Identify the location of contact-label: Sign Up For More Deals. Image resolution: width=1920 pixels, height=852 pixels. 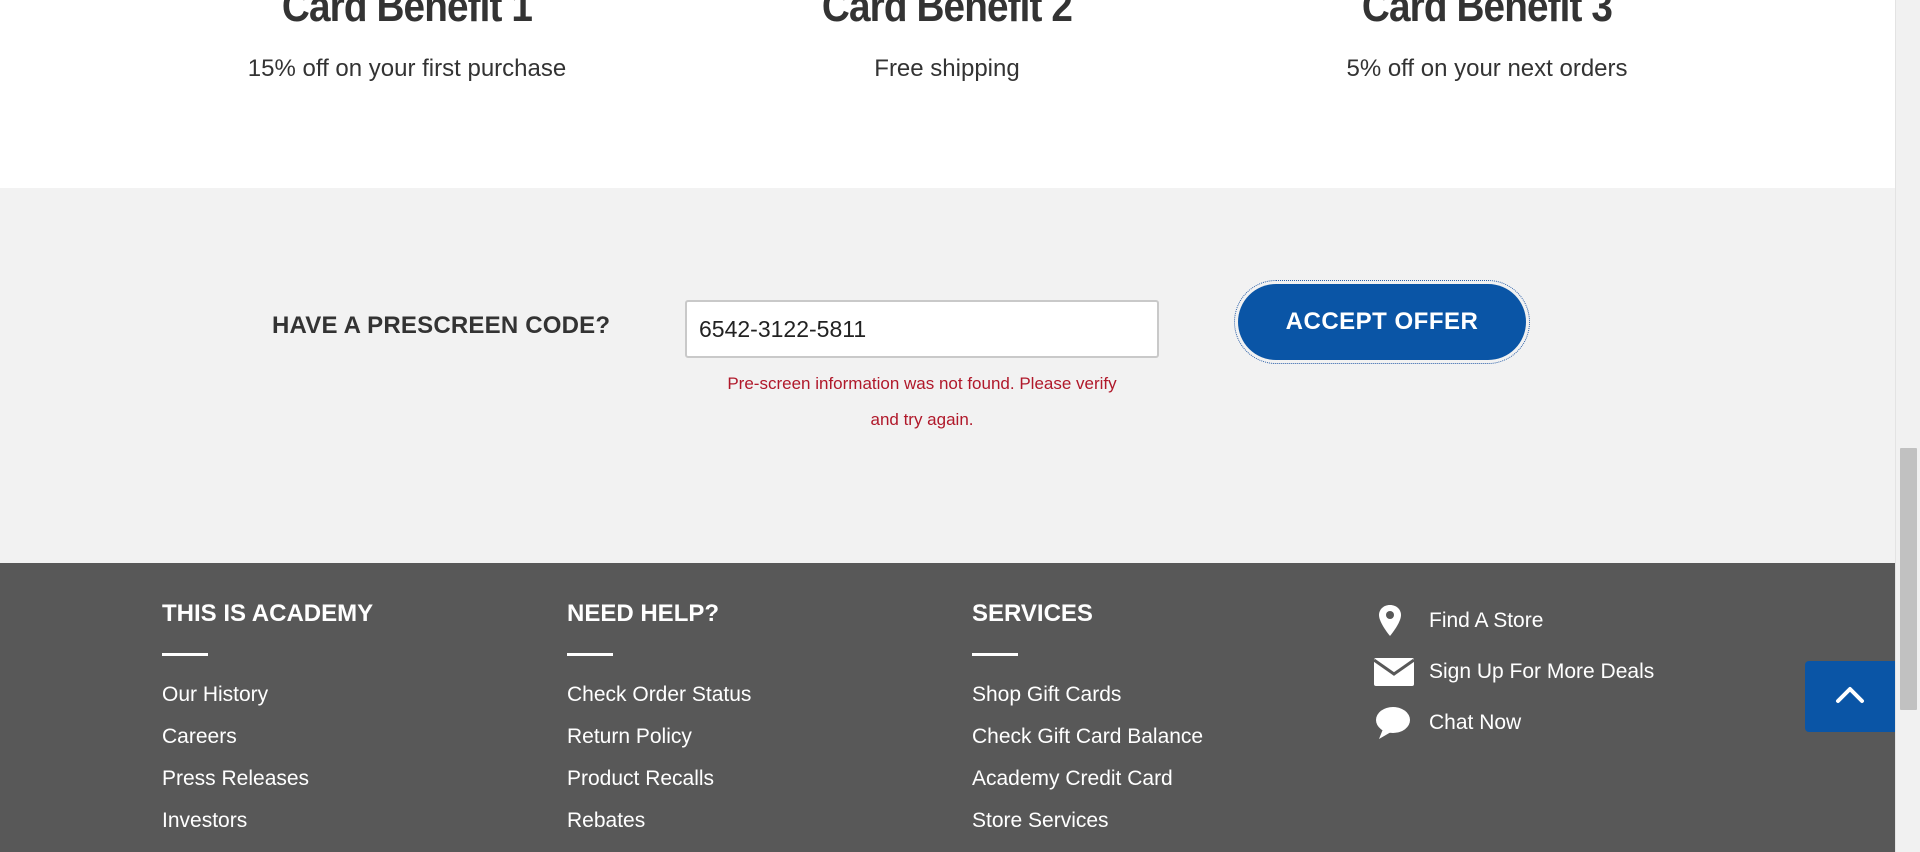
(1542, 671).